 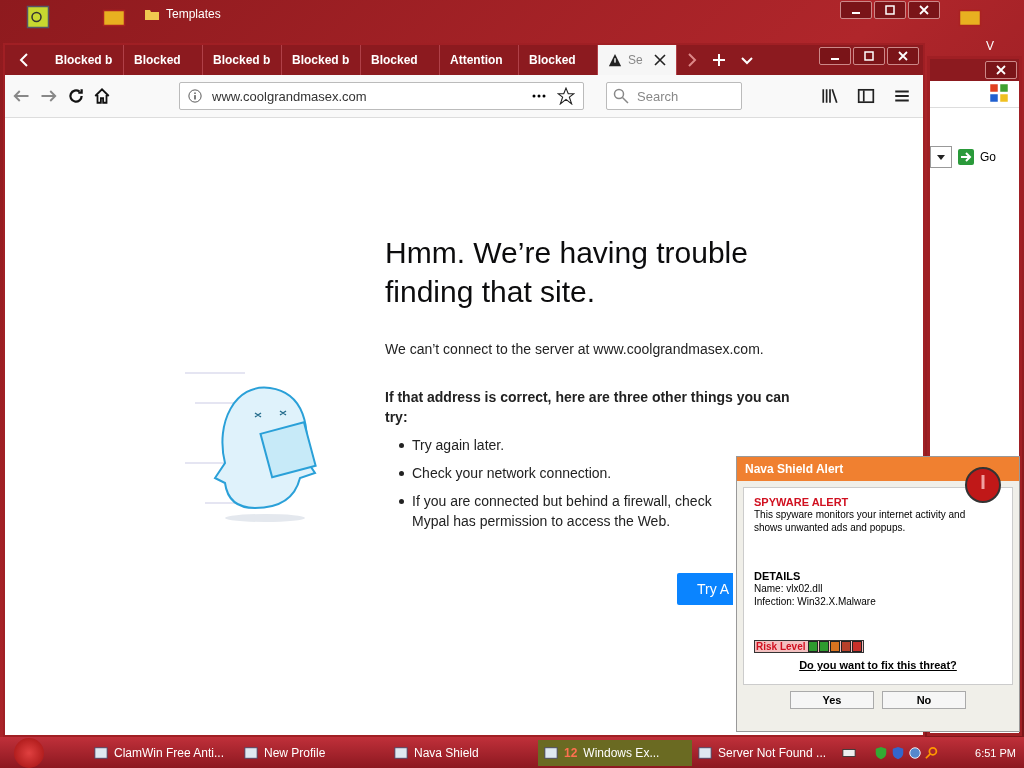 I want to click on search-icon, so click(x=621, y=96).